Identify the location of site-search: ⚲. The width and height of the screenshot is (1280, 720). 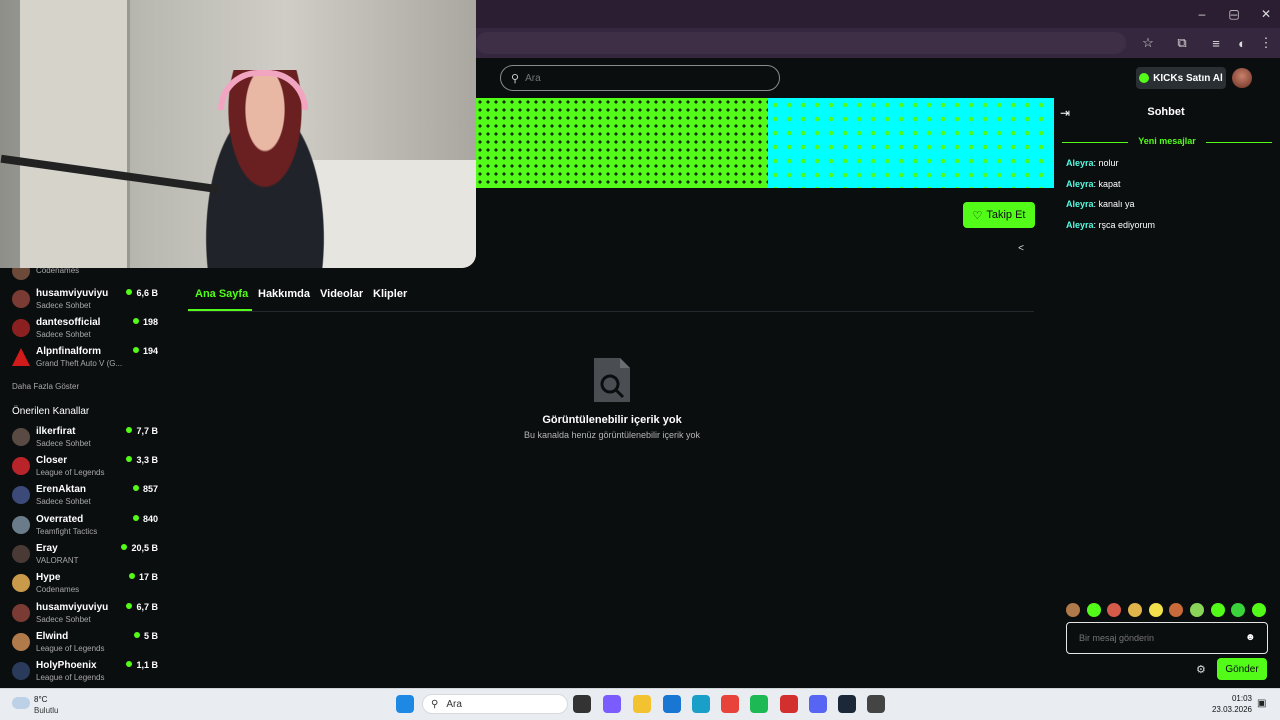
(640, 78).